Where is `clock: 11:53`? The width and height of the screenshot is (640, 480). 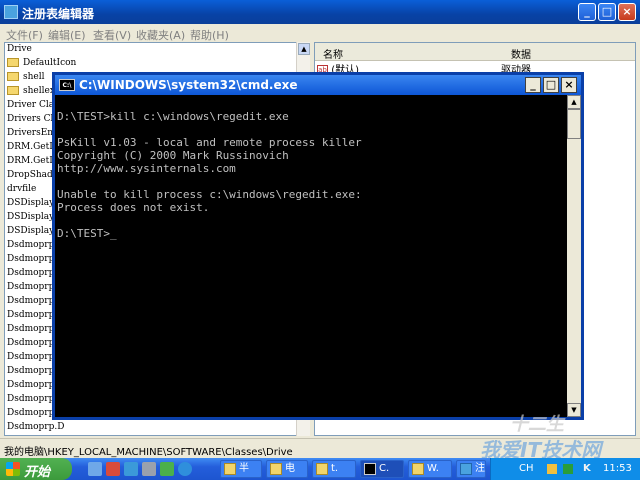
clock: 11:53 is located at coordinates (617, 468).